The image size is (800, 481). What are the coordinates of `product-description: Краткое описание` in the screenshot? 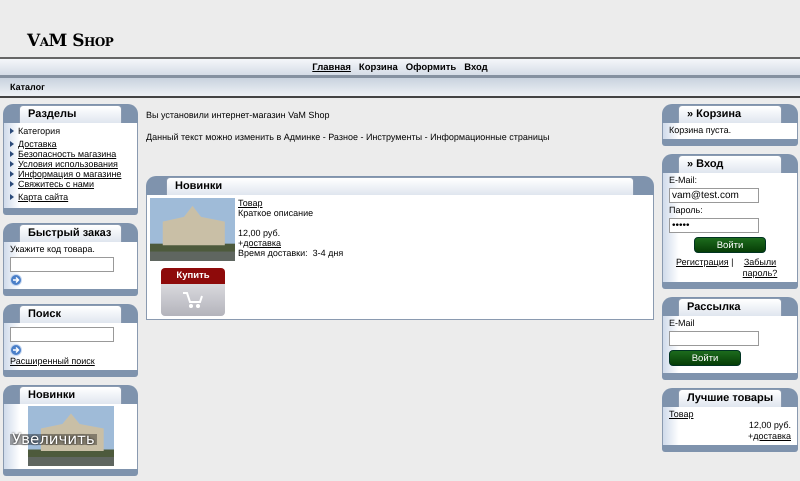 It's located at (276, 213).